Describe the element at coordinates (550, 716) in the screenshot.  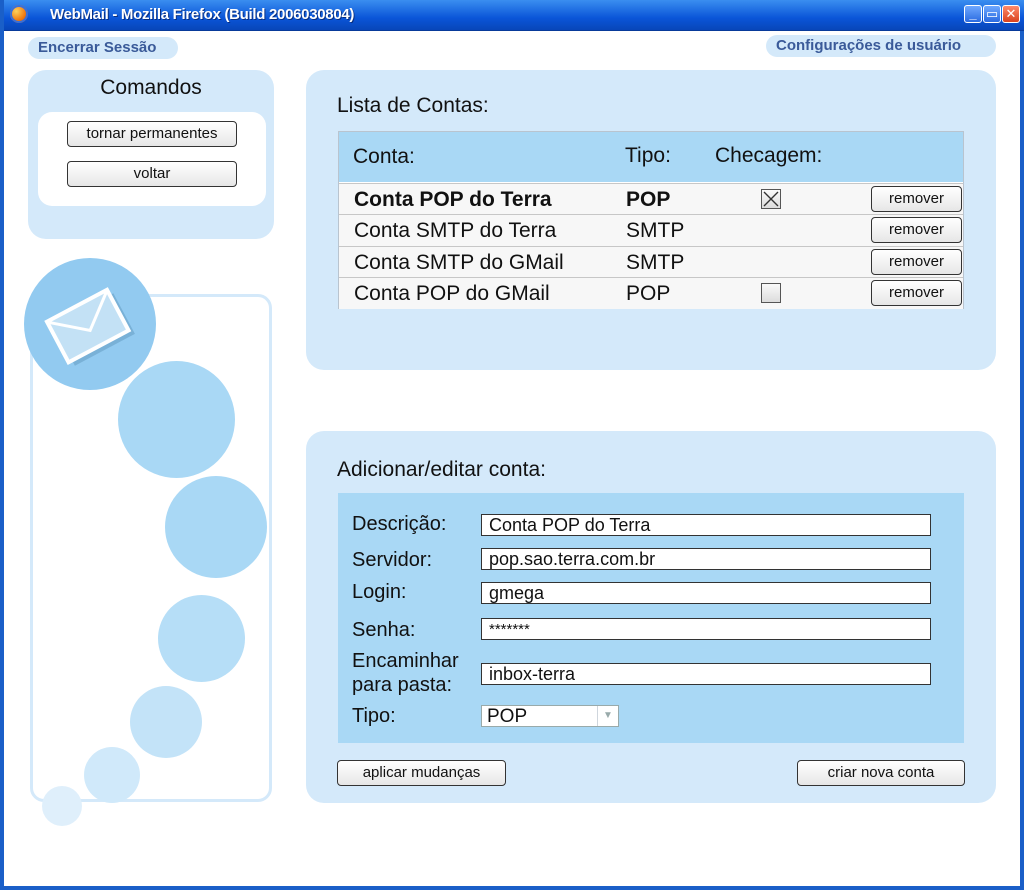
I see `type-select: POP ▼` at that location.